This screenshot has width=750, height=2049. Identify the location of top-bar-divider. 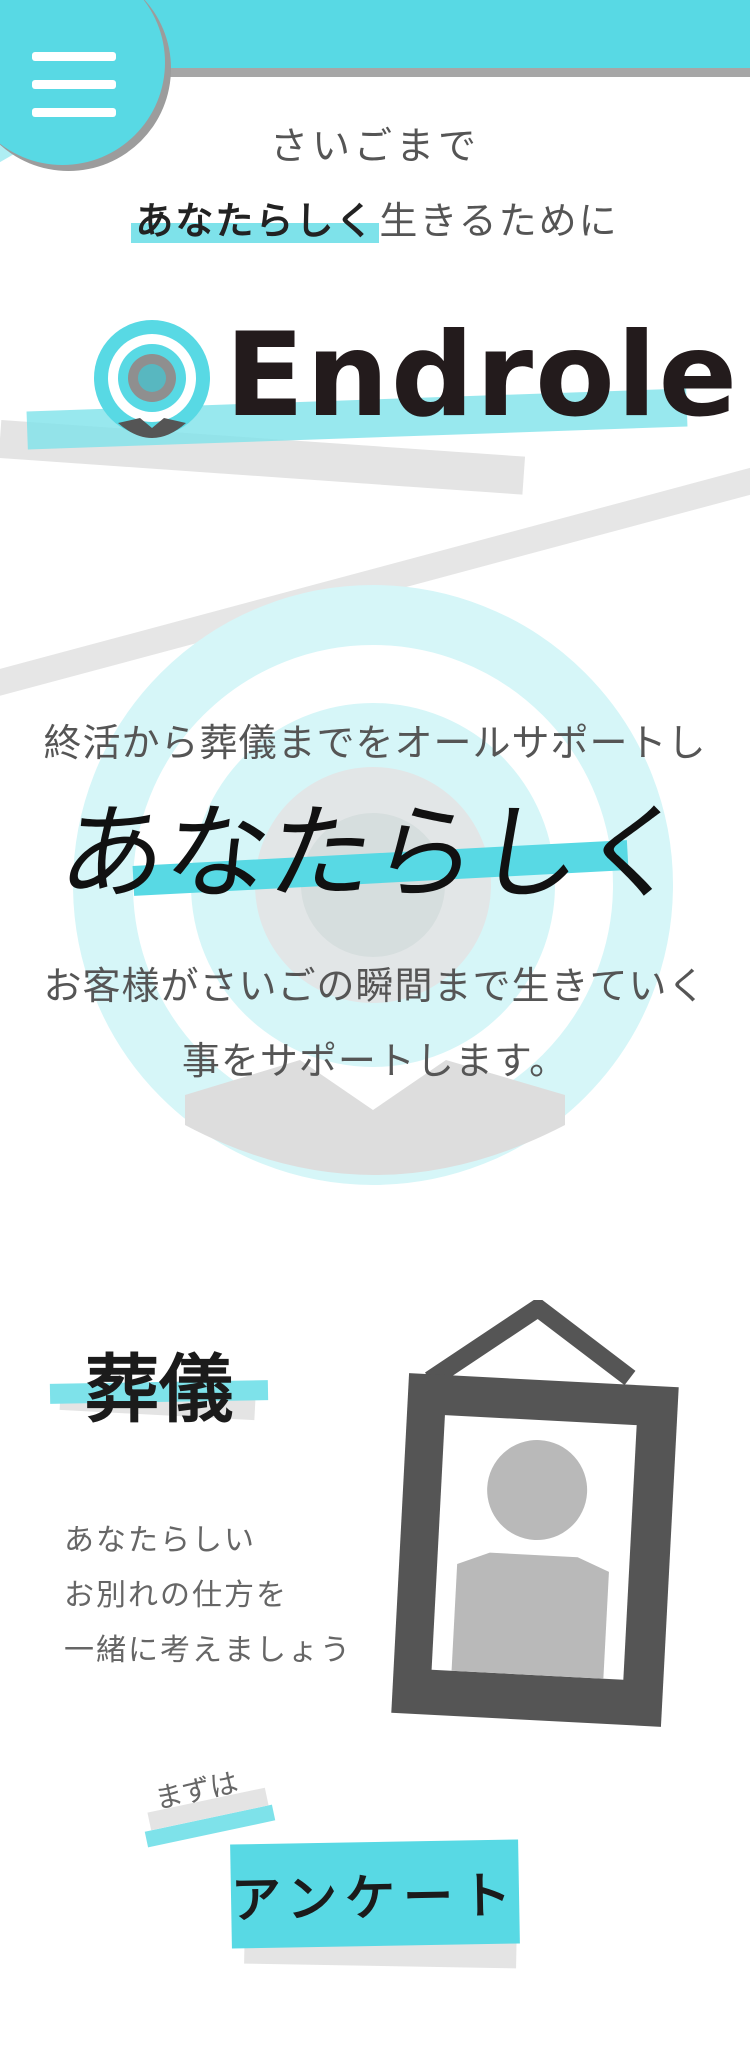
(455, 72).